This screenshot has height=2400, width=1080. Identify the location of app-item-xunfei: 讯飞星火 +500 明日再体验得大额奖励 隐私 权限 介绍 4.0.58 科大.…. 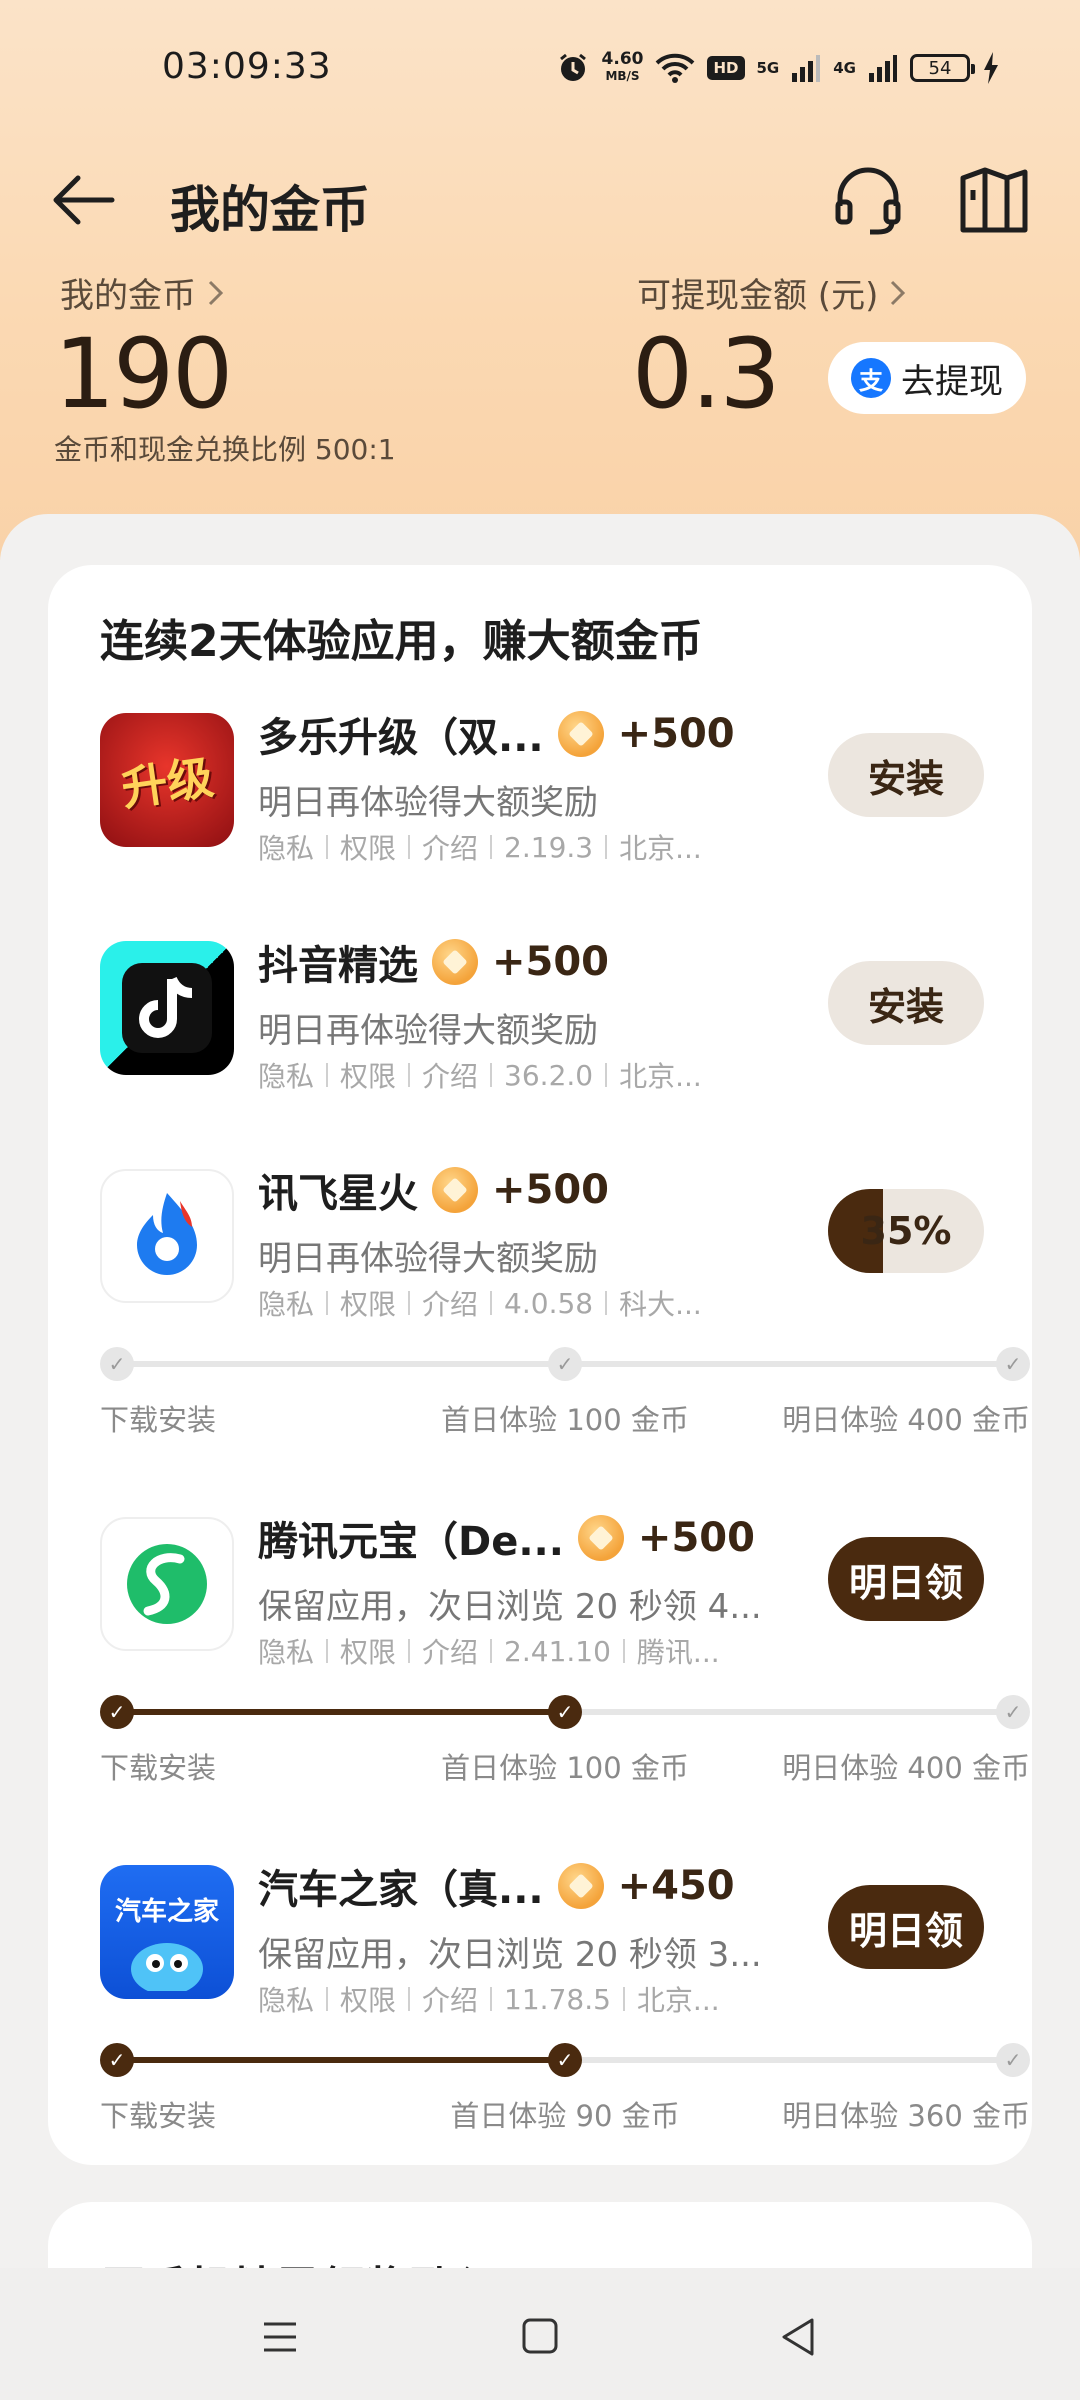
(540, 1268).